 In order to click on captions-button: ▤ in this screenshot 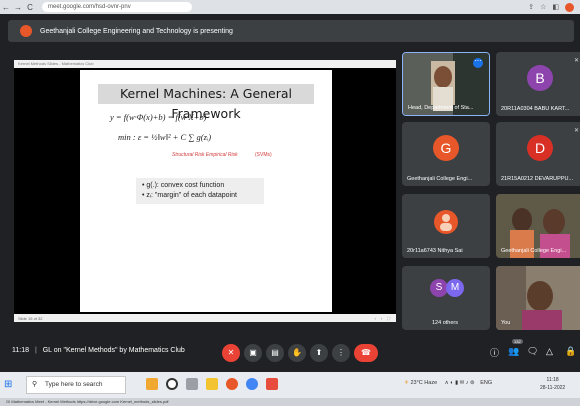, I will do `click(275, 353)`.